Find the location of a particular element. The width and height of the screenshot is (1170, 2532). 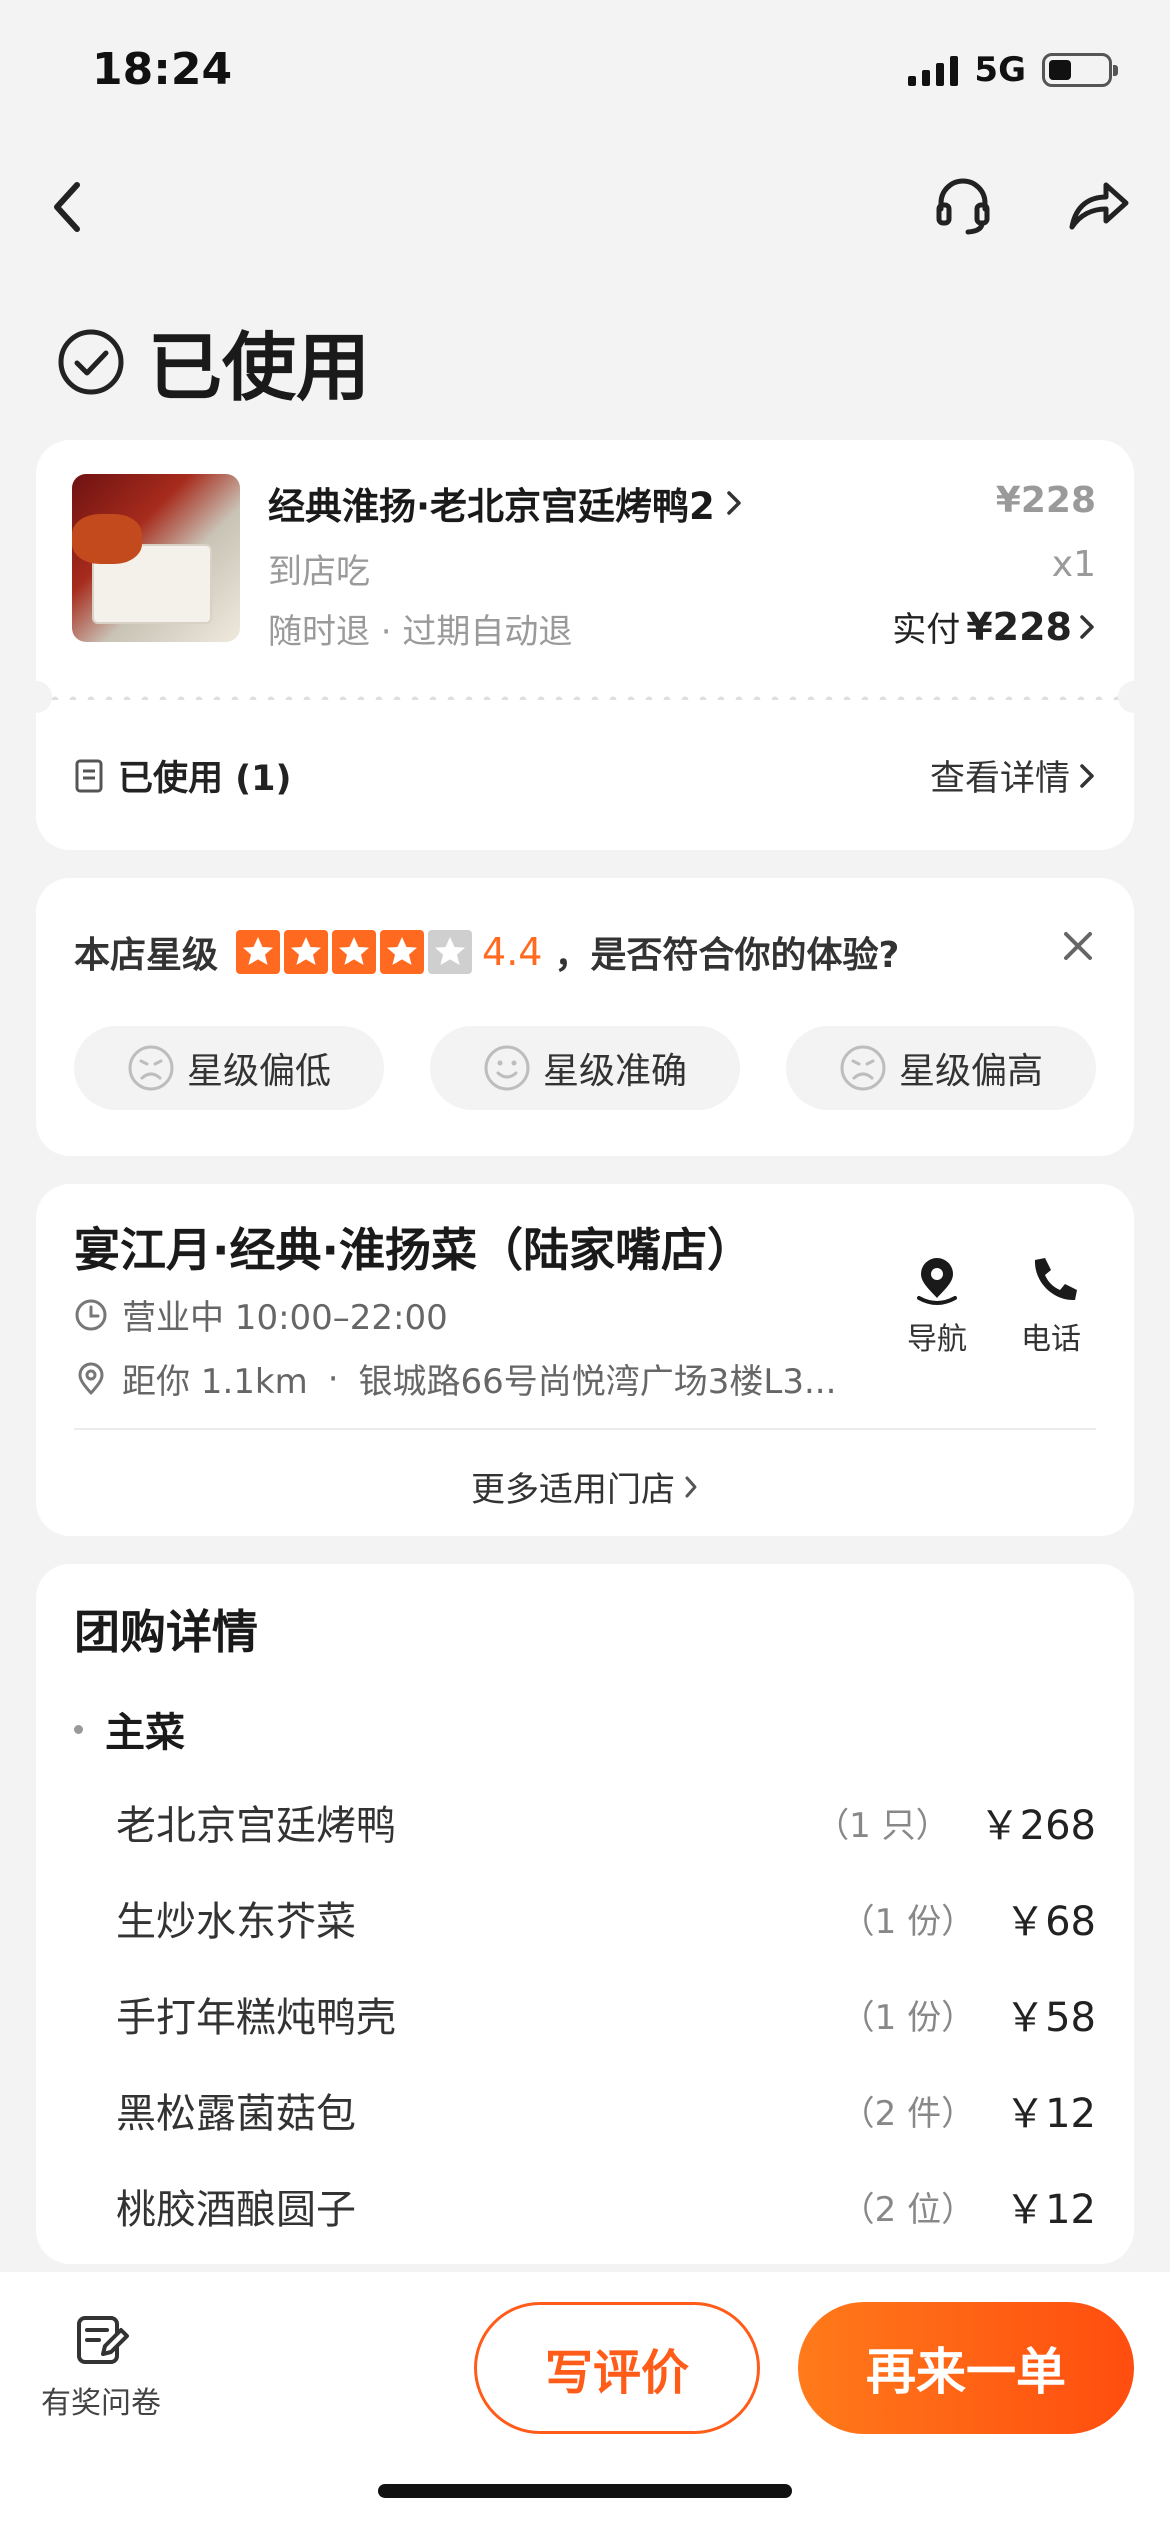

product-name-link: 经典淮扬·老北京宫廷烤鸭2 is located at coordinates (505, 503).